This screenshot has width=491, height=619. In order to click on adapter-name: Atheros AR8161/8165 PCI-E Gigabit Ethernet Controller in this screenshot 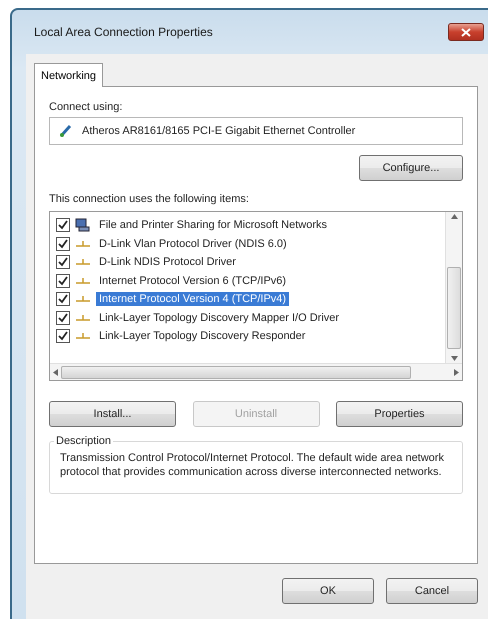, I will do `click(219, 131)`.